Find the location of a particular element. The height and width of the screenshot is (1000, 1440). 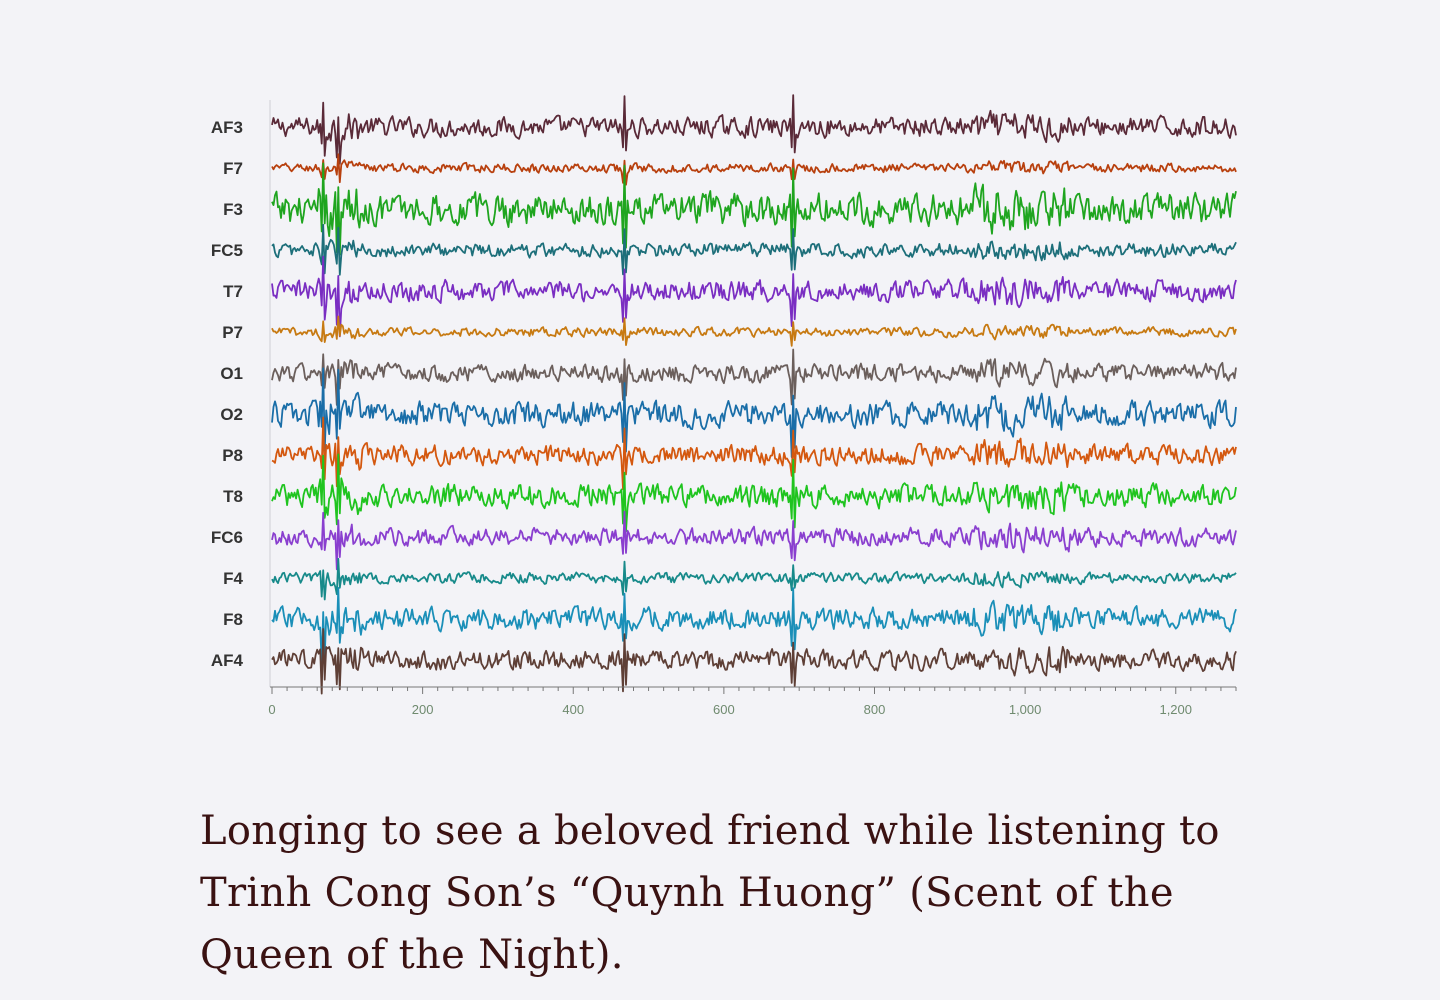

trace-f4 is located at coordinates (754, 579).